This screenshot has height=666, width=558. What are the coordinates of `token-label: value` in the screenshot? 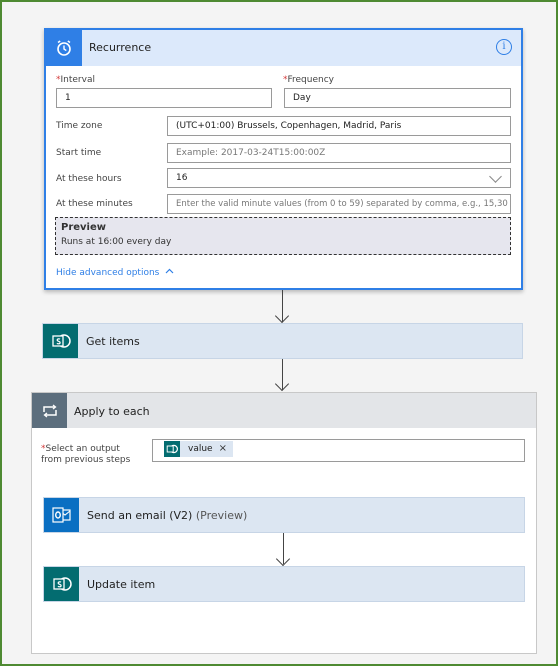 It's located at (200, 449).